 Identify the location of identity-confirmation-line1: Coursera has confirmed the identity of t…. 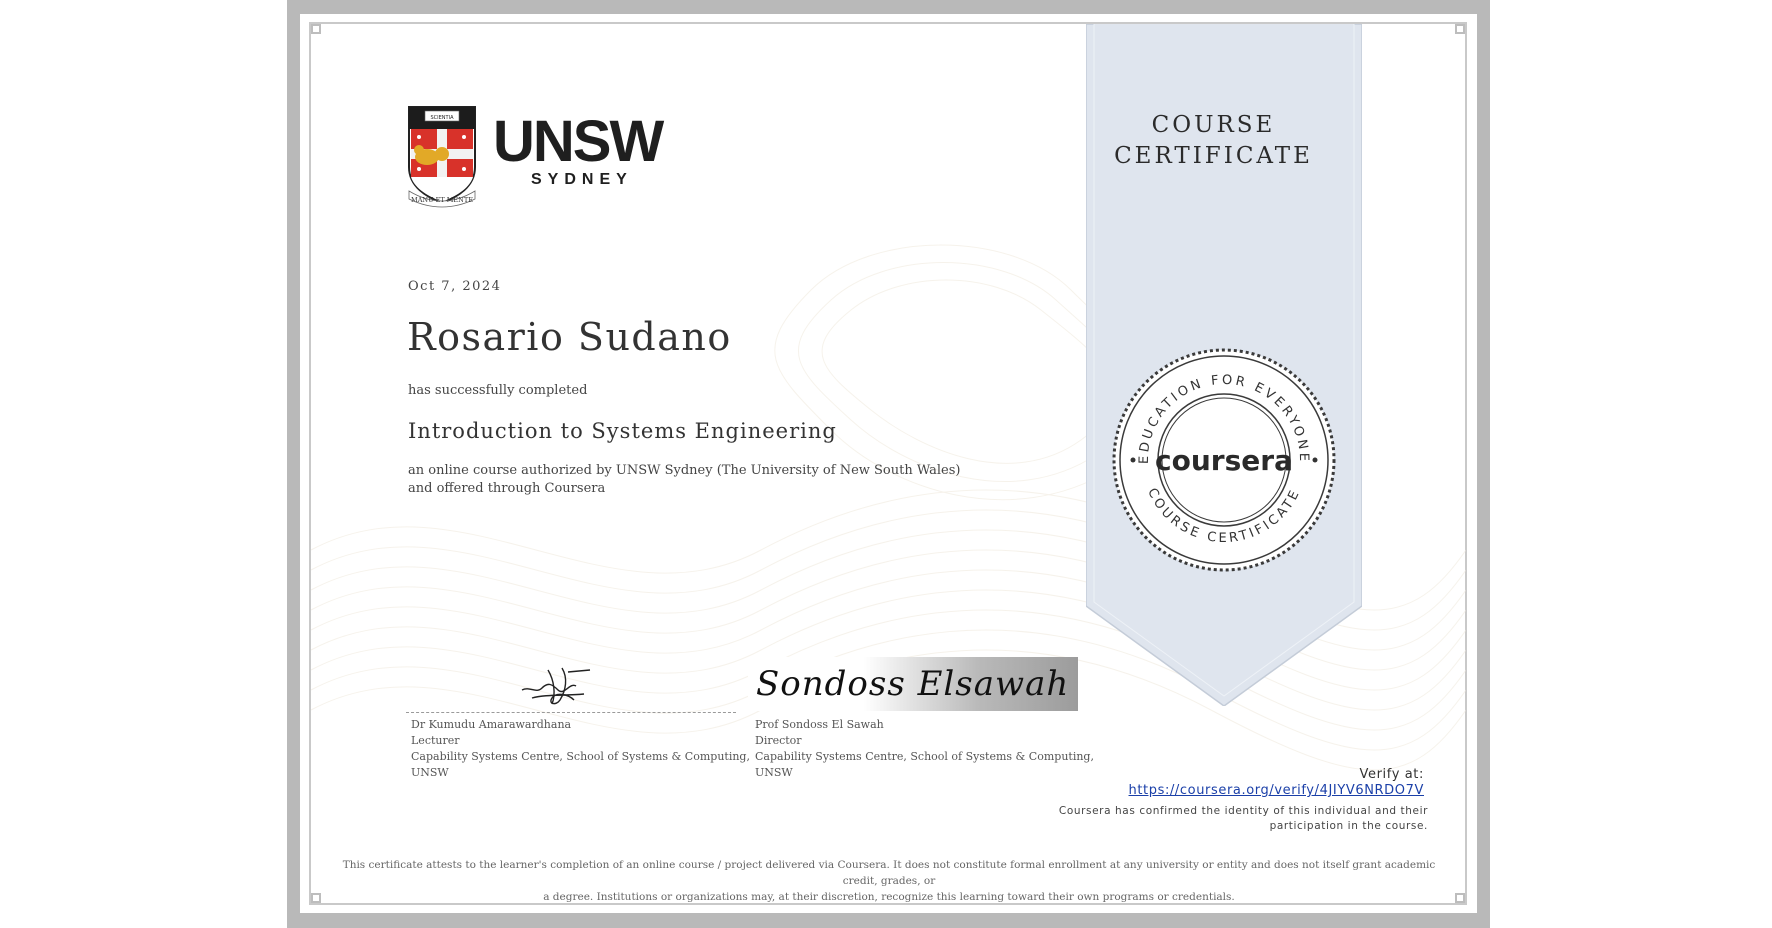
(1243, 811).